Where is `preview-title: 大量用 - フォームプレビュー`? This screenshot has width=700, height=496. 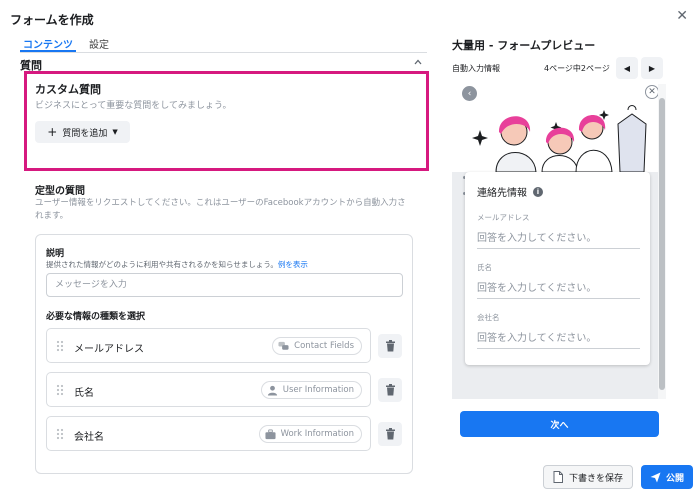 preview-title: 大量用 - フォームプレビュー is located at coordinates (524, 45).